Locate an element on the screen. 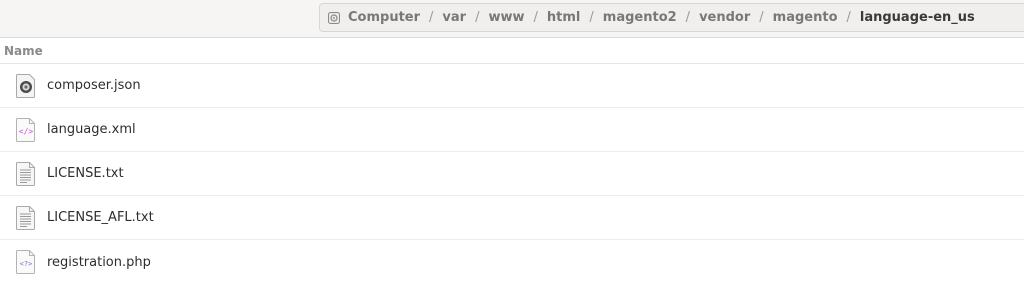  name-column-header: Name is located at coordinates (512, 51).